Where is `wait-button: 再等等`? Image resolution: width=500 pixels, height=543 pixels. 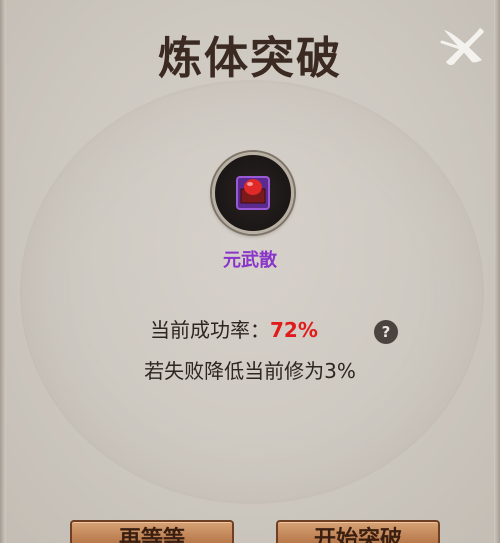
wait-button: 再等等 is located at coordinates (152, 531).